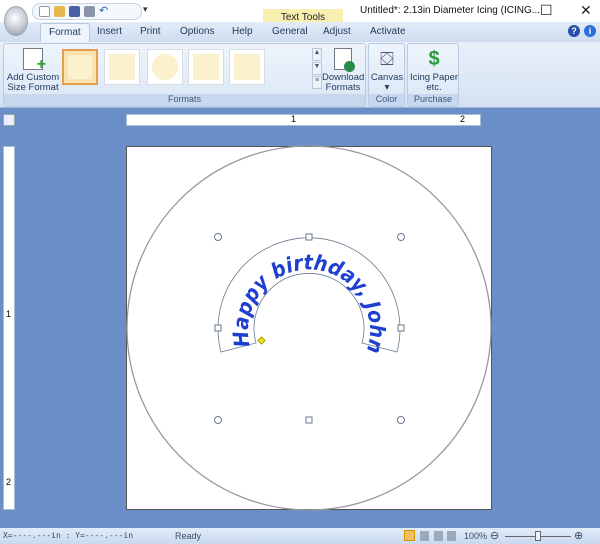 The image size is (600, 544). I want to click on curved-text-path: Happy birthday, John, so click(309, 302).